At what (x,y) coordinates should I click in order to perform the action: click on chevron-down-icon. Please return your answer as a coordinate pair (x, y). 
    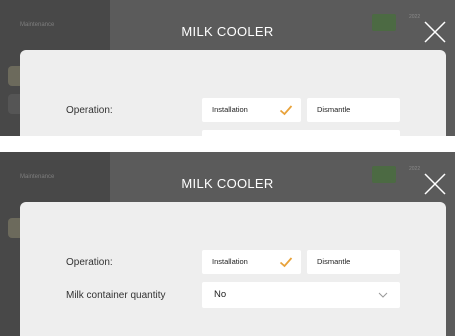
    Looking at the image, I should click on (383, 295).